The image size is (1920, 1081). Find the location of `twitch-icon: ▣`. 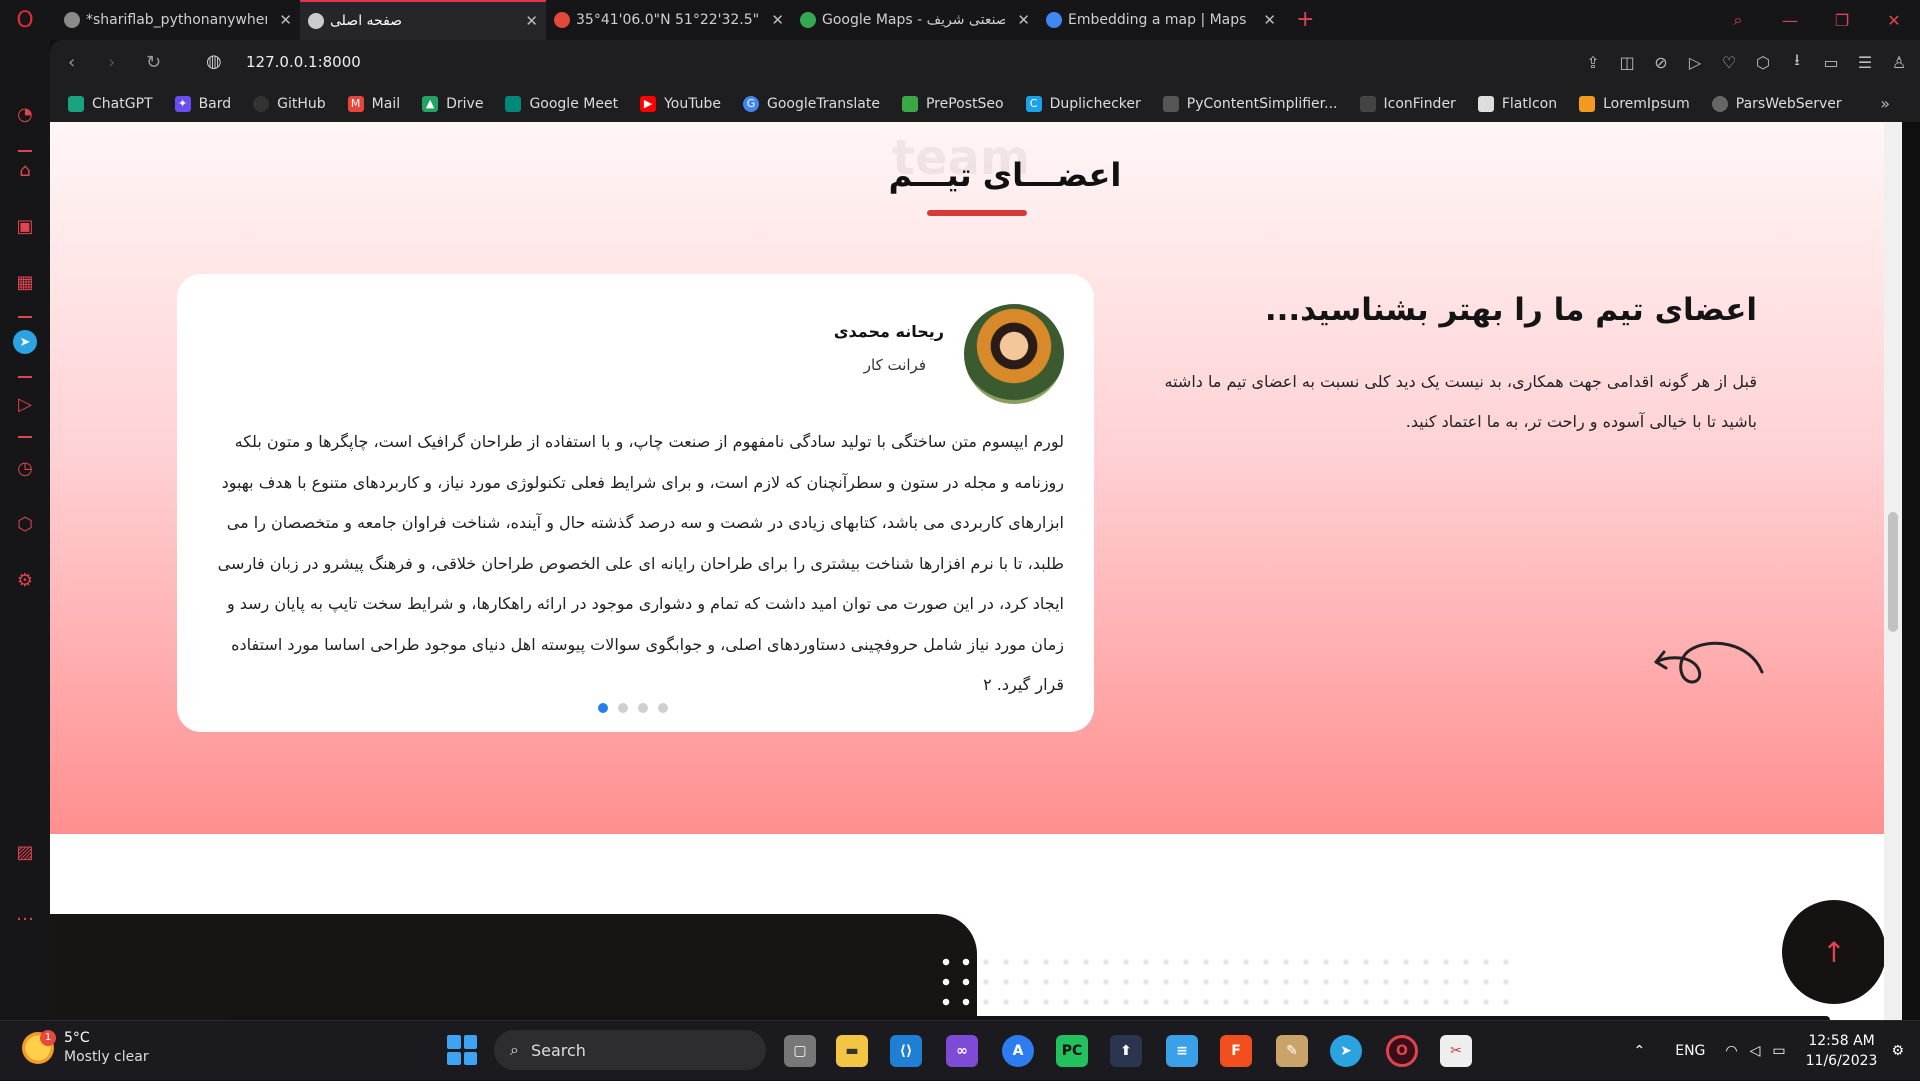

twitch-icon: ▣ is located at coordinates (25, 226).